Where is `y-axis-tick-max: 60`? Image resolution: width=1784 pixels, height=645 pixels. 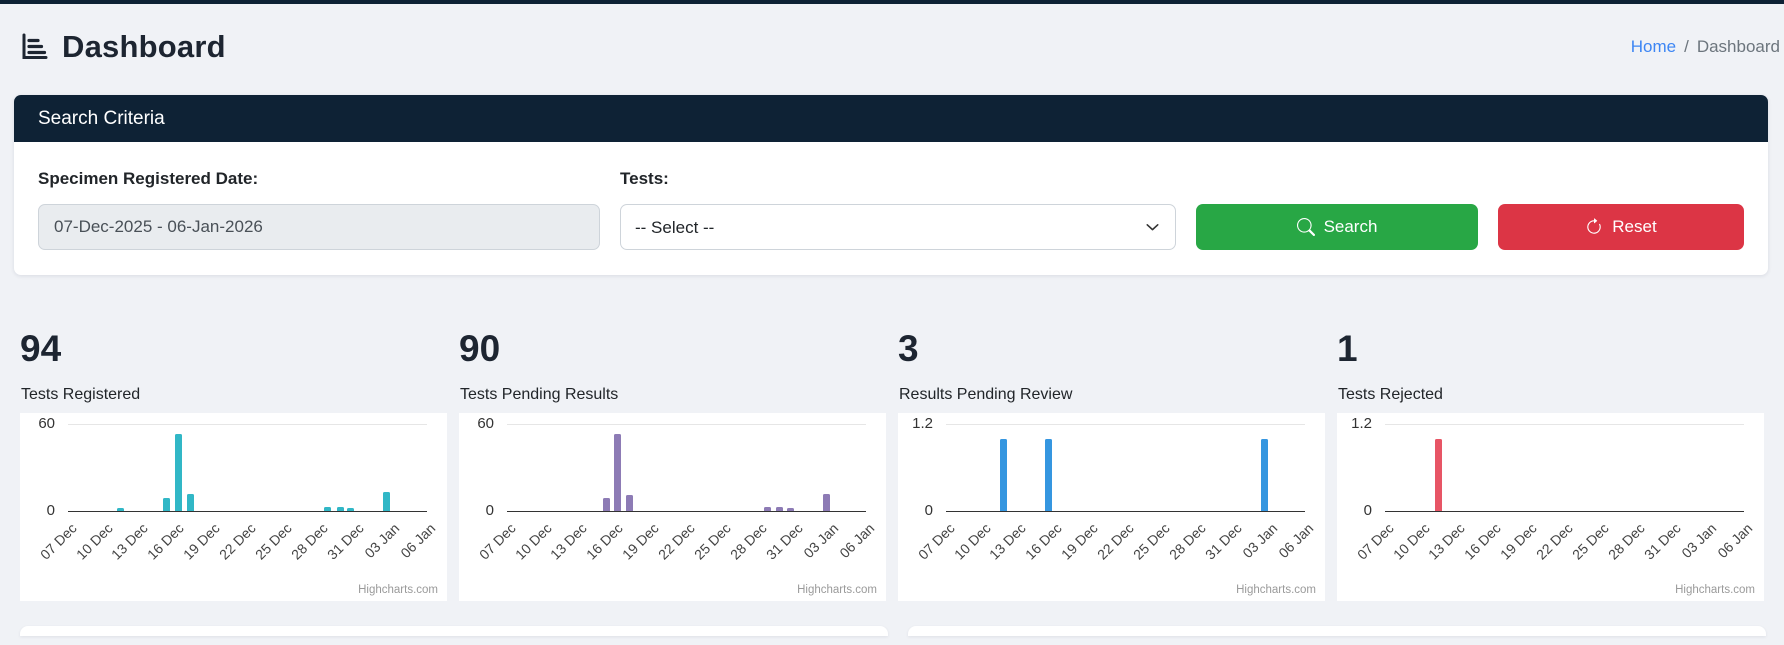
y-axis-tick-max: 60 is located at coordinates (46, 423).